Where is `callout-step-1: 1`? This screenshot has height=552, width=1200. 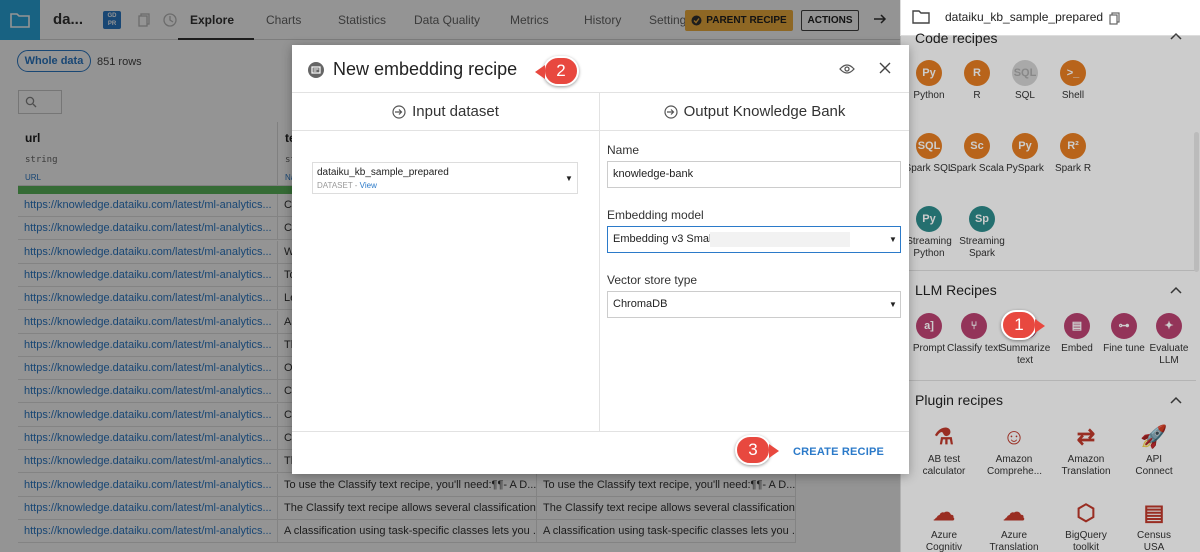
callout-step-1: 1 is located at coordinates (1023, 325).